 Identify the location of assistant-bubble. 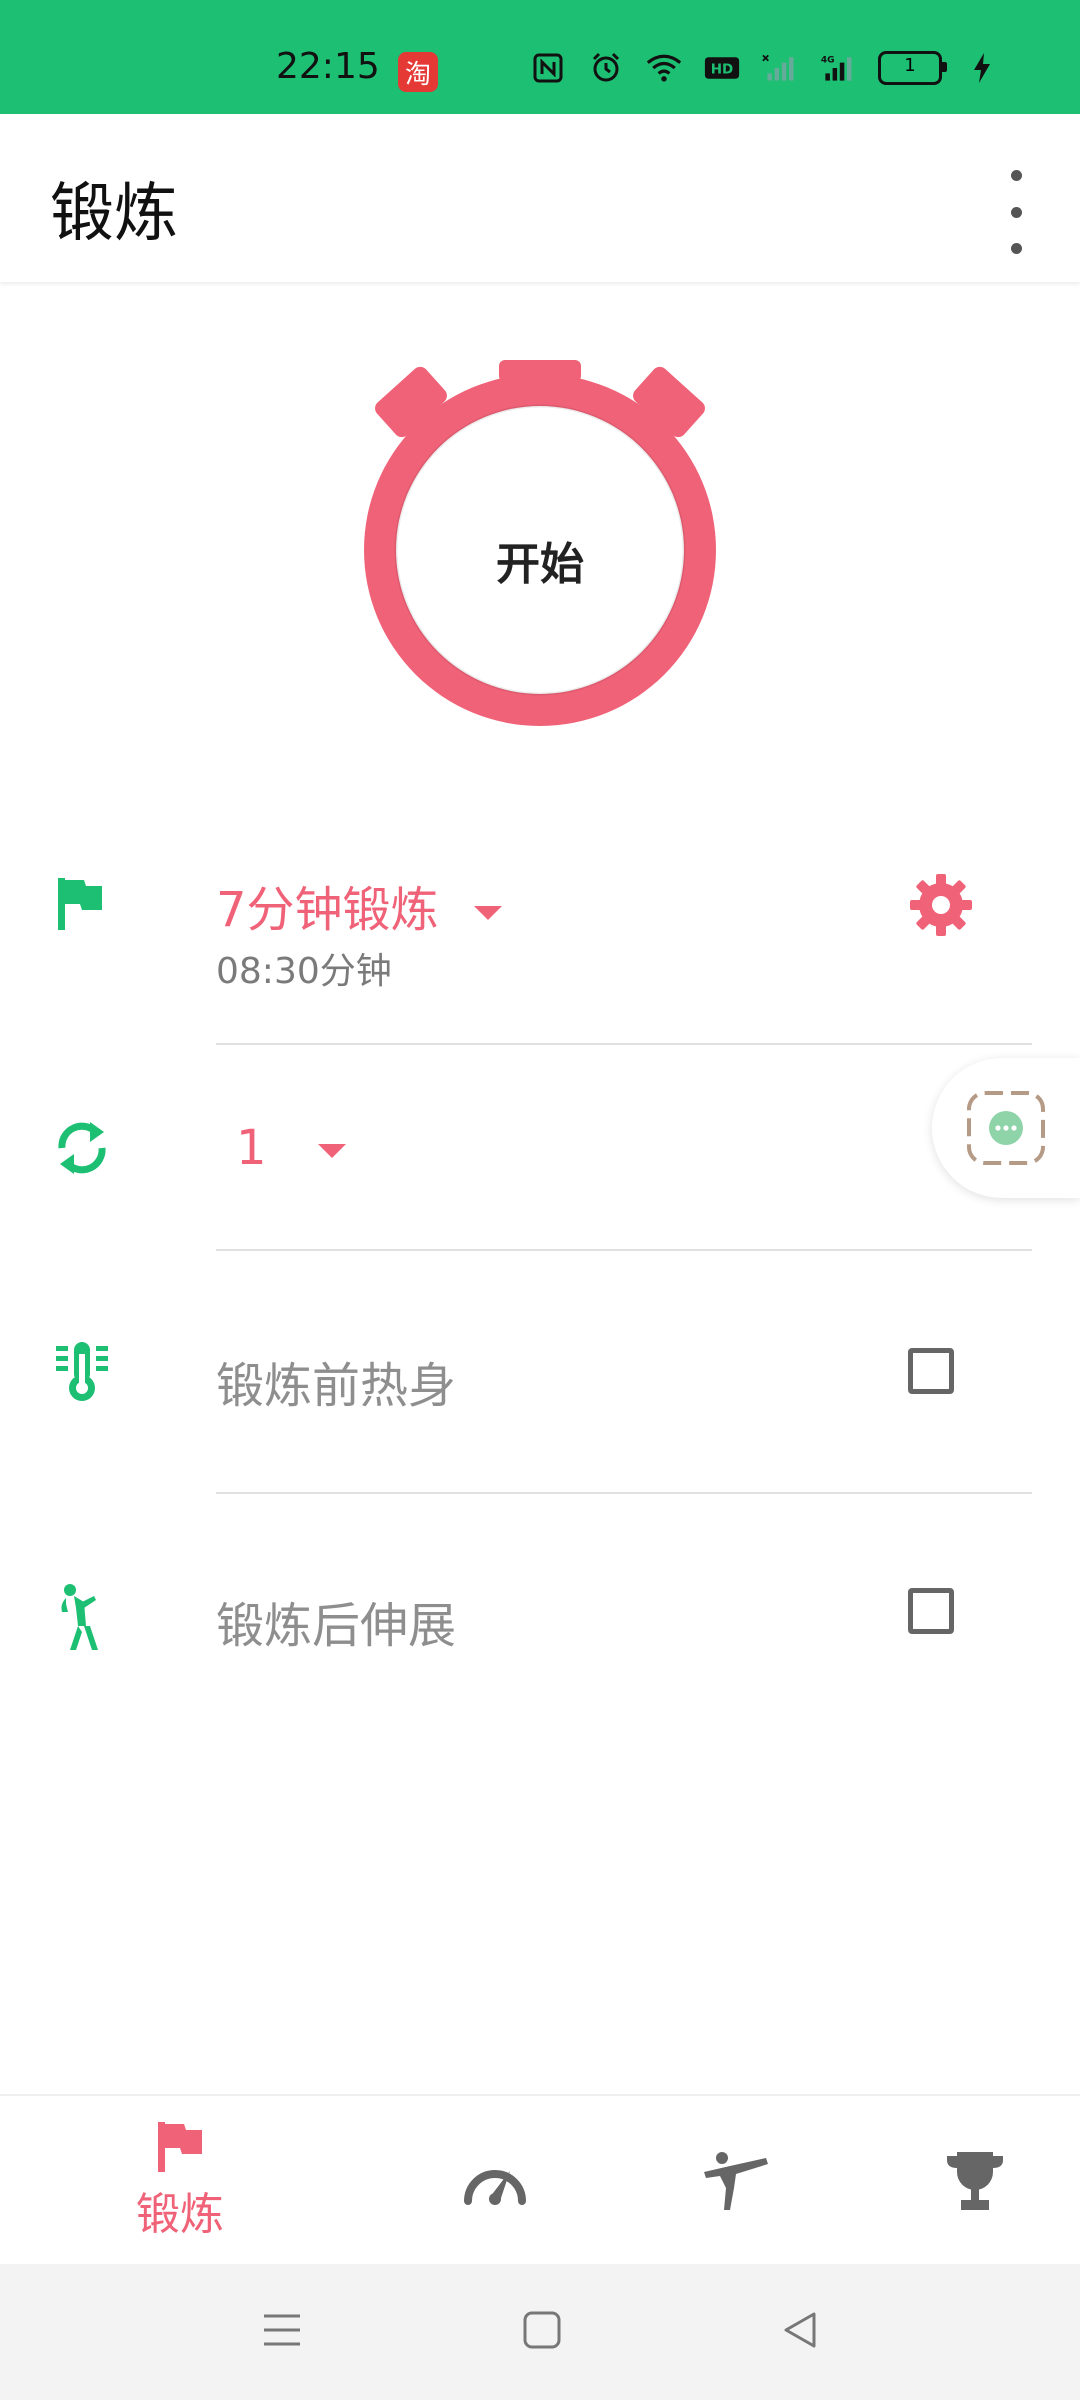
(1006, 1128).